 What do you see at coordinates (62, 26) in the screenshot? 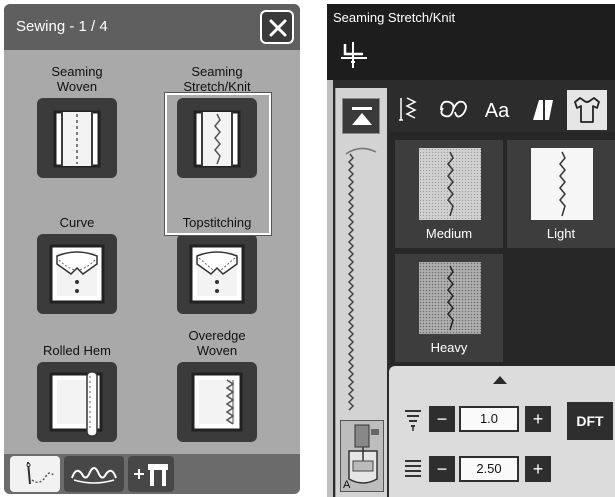
I see `sewing-menu-title: Sewing - 1 / 4` at bounding box center [62, 26].